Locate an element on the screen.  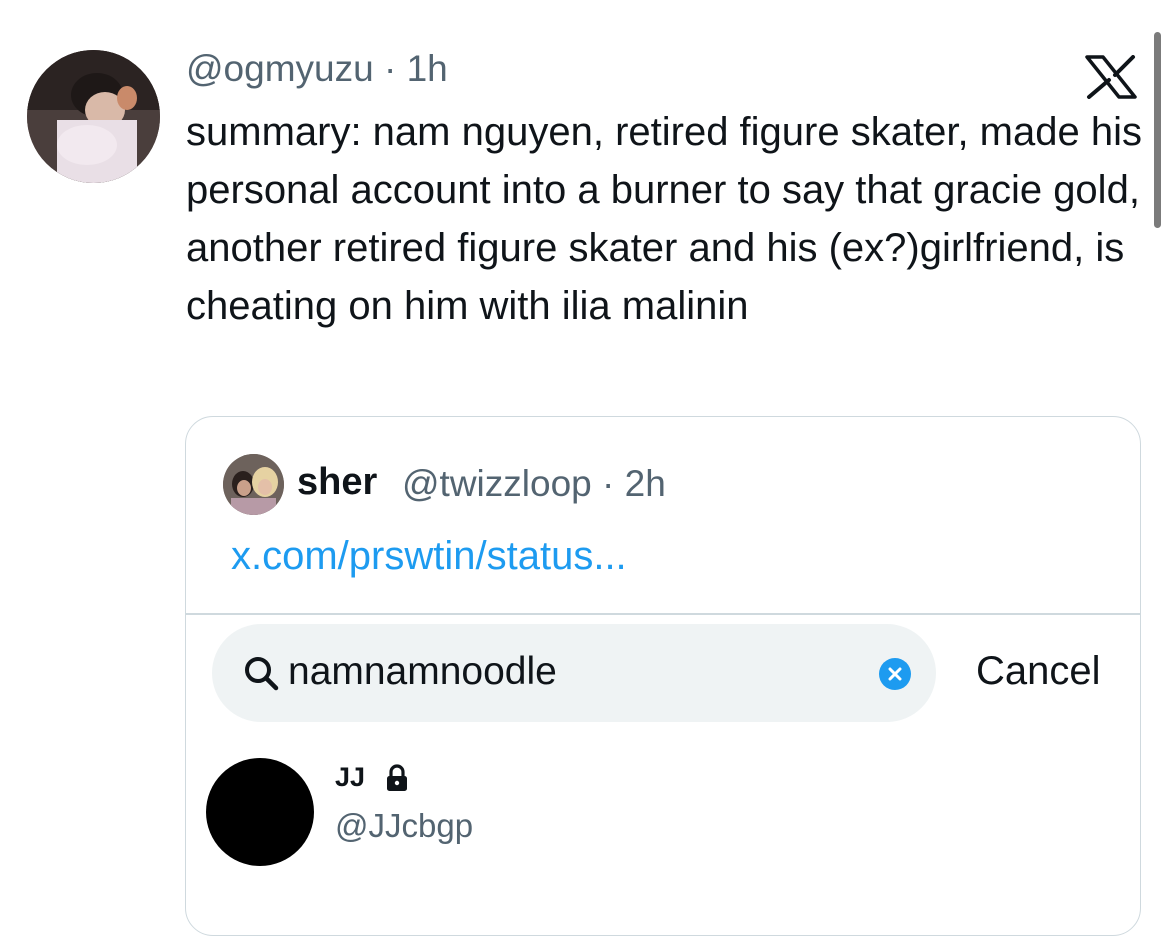
search-input: namnamnoodle is located at coordinates (574, 673).